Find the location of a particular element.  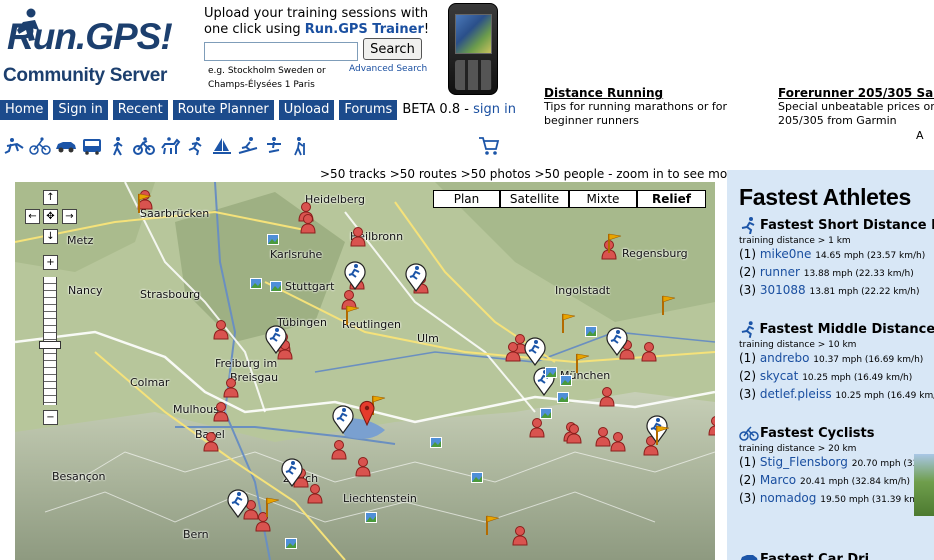

athlete-link: nomadog is located at coordinates (788, 498).